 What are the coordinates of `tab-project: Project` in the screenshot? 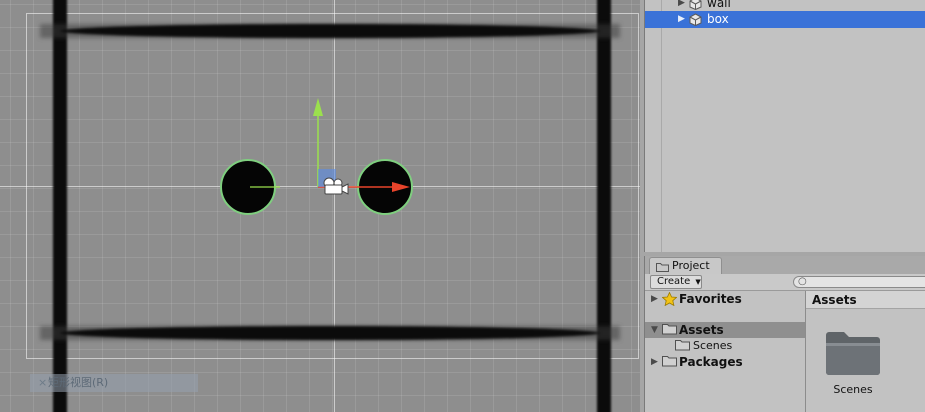 It's located at (685, 265).